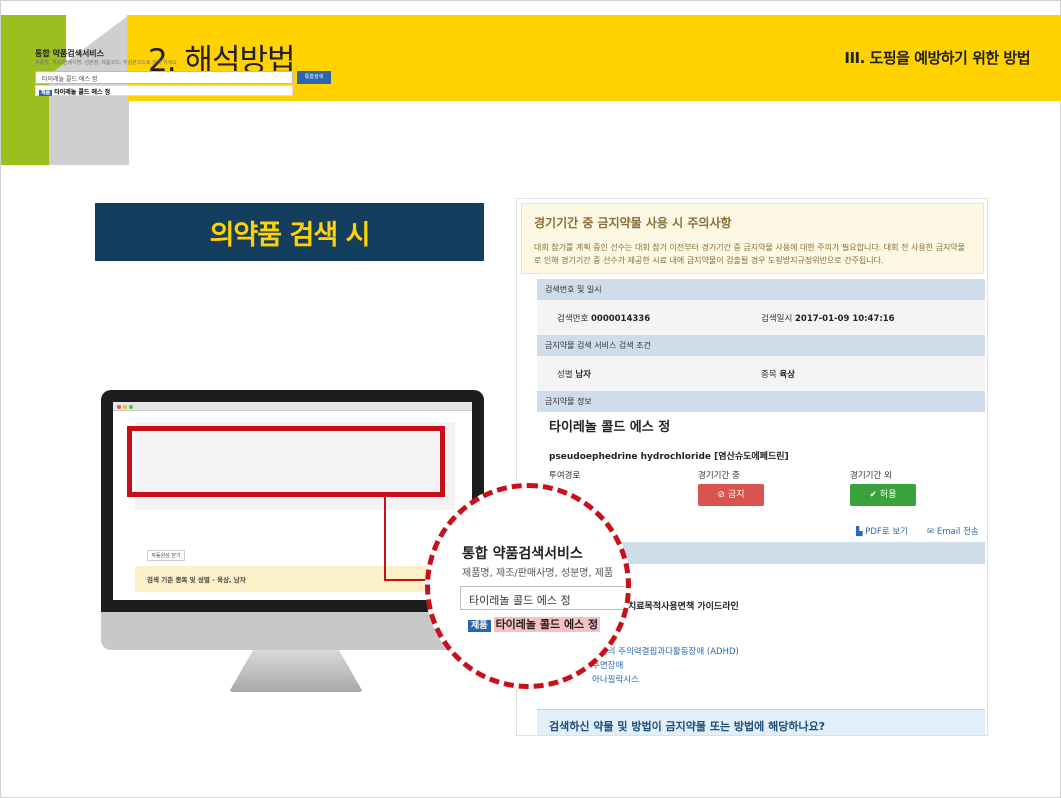  Describe the element at coordinates (106, 63) in the screenshot. I see `search-card-desc: 제품명, 제조/판매사명, 성분명, 제품코드, 주성분코드로 검색 하세요` at that location.